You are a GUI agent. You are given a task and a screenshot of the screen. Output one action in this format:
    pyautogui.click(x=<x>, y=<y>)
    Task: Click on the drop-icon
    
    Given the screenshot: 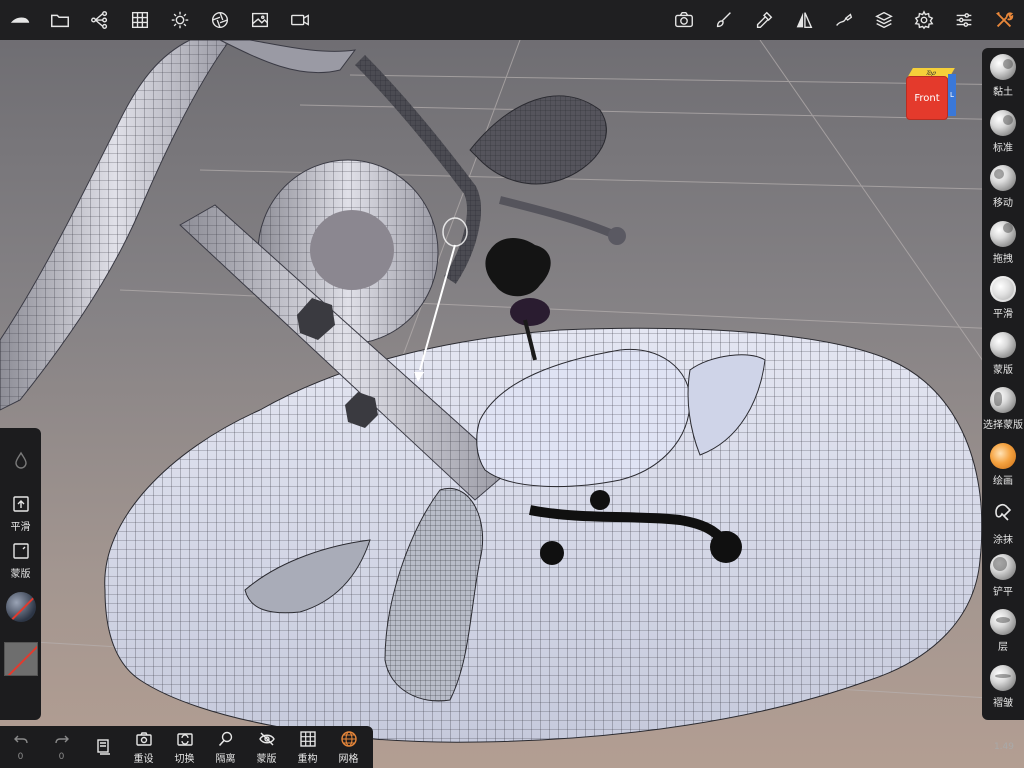 What is the action you would take?
    pyautogui.click(x=20, y=460)
    